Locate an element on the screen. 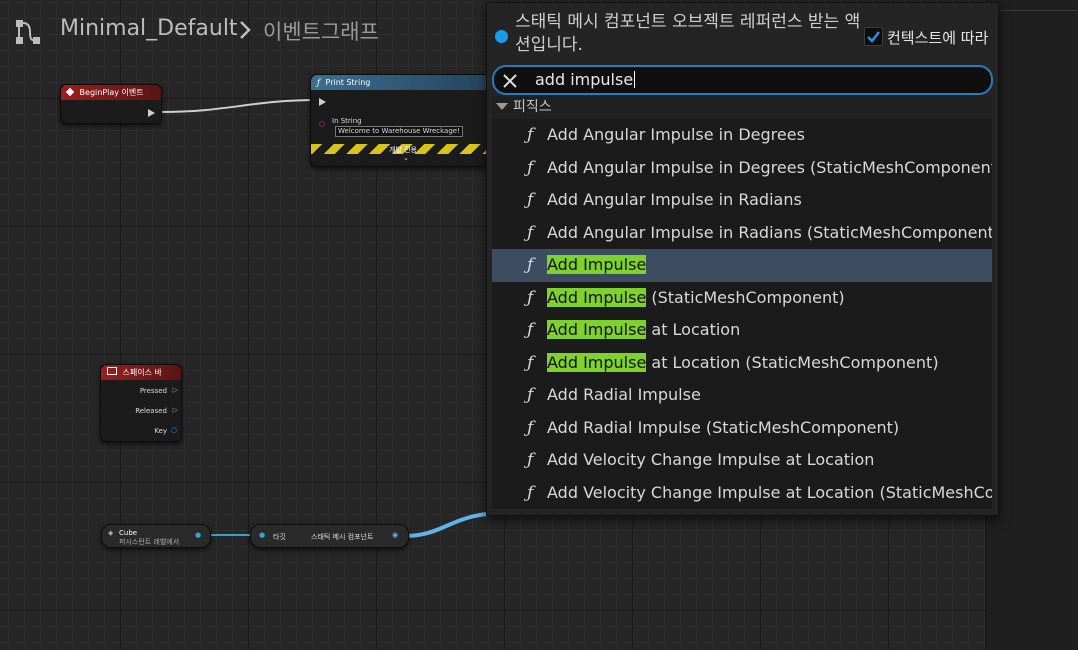 This screenshot has height=650, width=1078. target-label: 타깃 is located at coordinates (279, 537).